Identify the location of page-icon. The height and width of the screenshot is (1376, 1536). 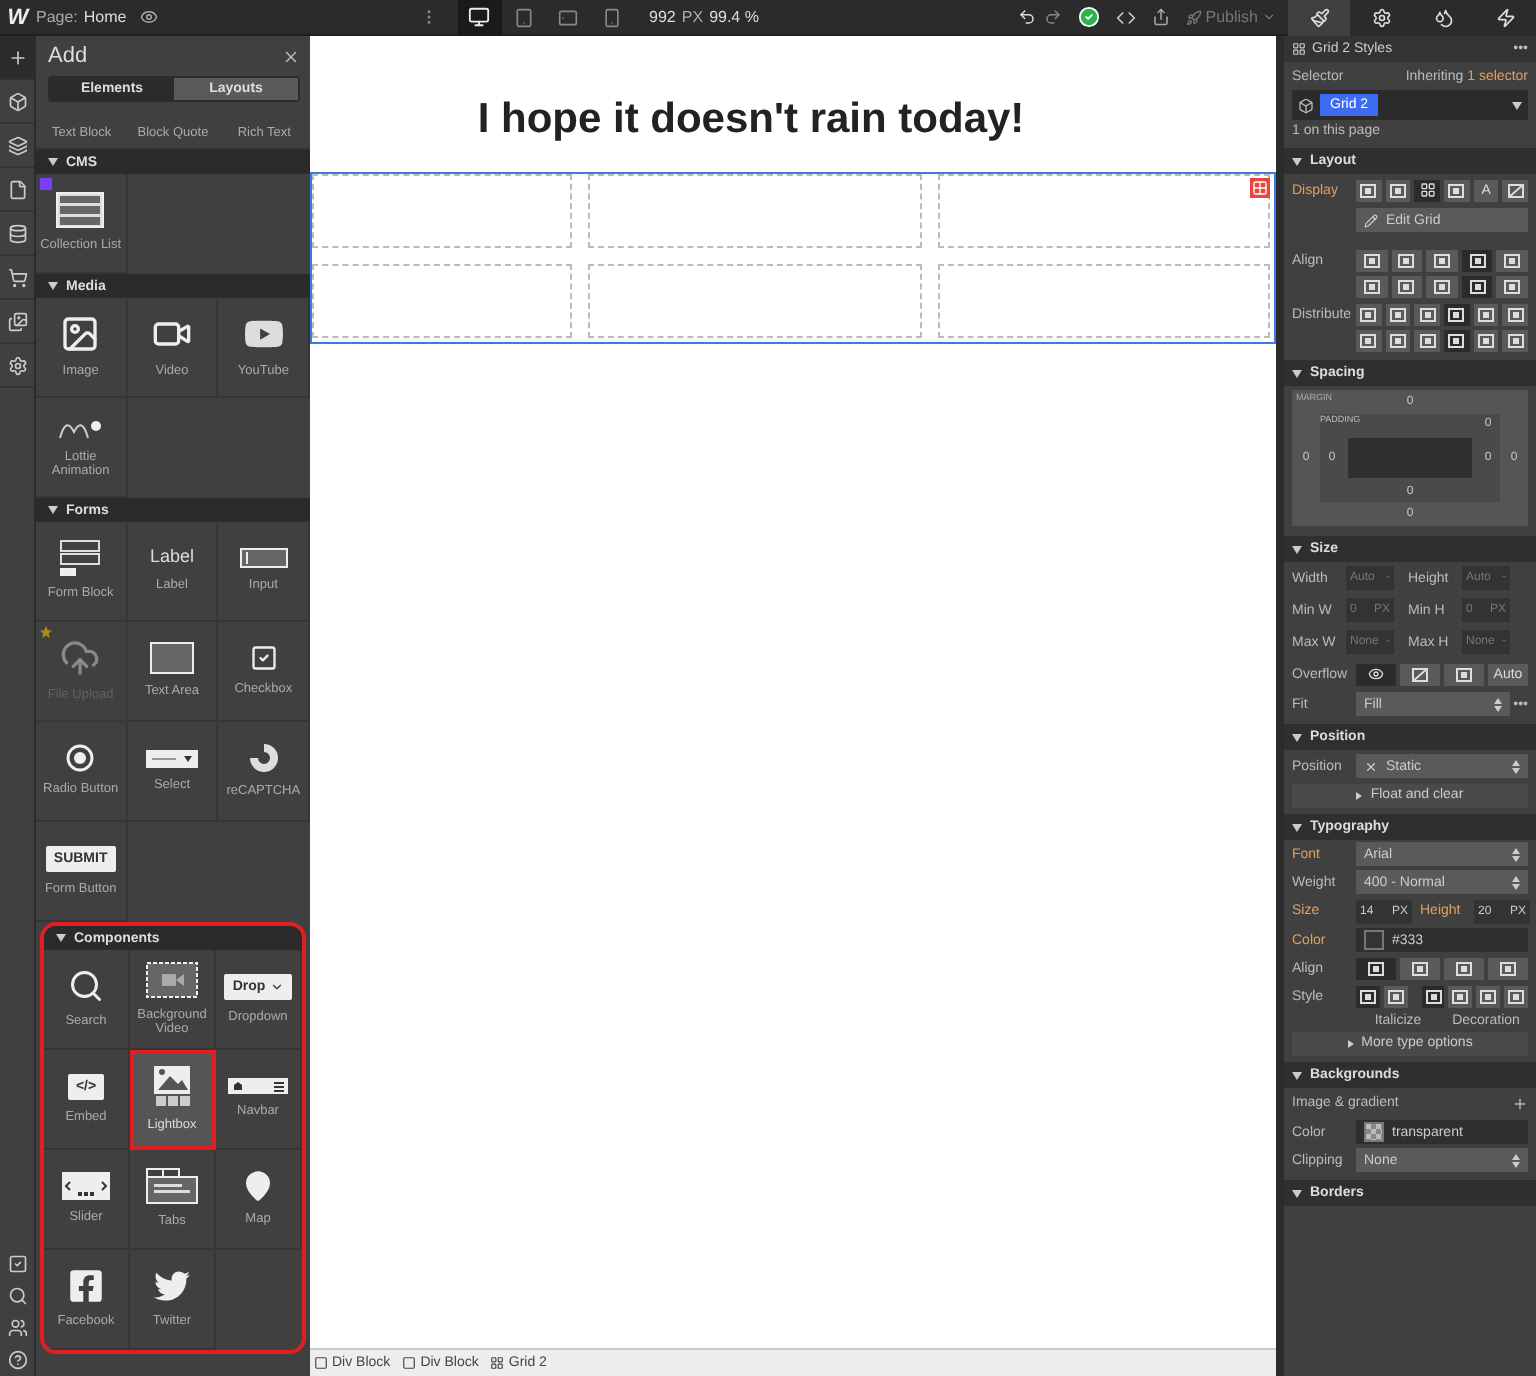
(17, 189).